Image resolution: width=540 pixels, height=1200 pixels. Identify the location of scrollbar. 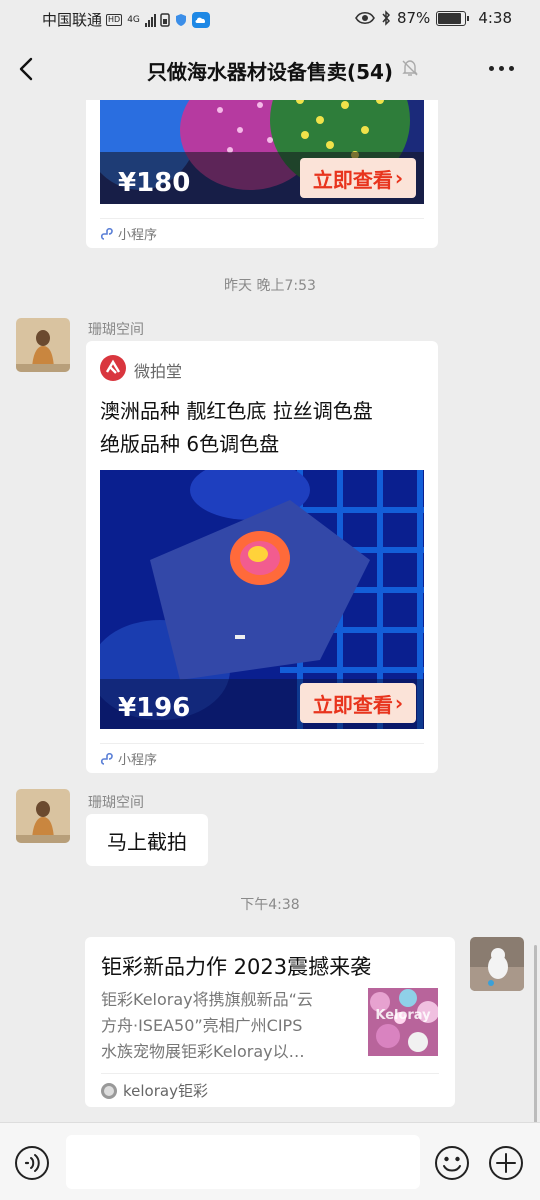
(535, 1035).